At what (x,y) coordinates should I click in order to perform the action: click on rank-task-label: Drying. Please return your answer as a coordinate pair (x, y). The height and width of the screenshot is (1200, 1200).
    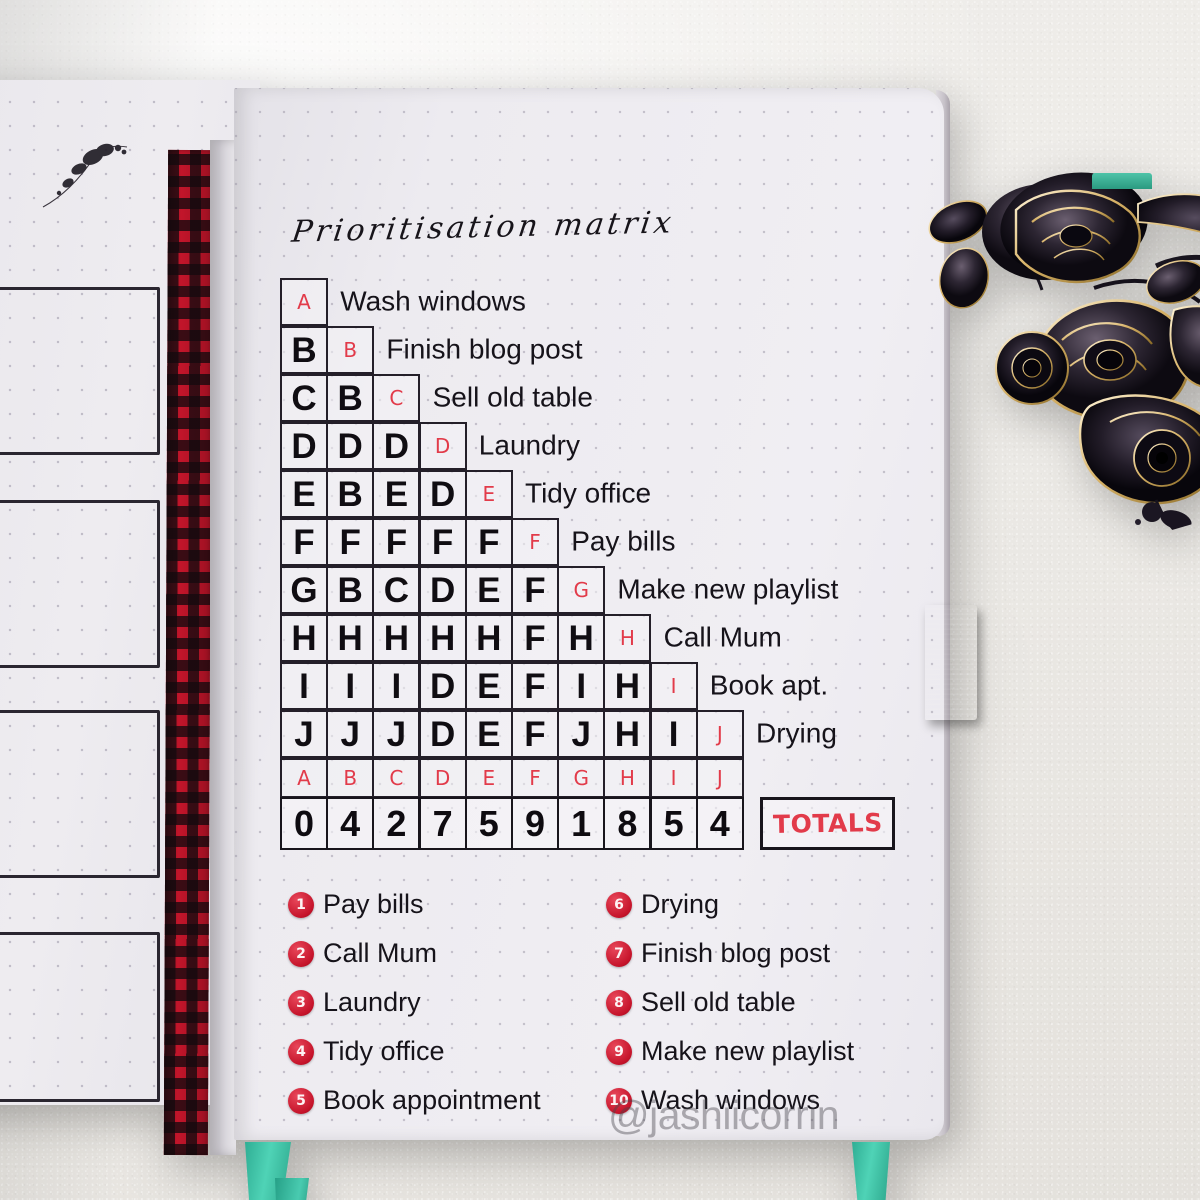
    Looking at the image, I should click on (680, 904).